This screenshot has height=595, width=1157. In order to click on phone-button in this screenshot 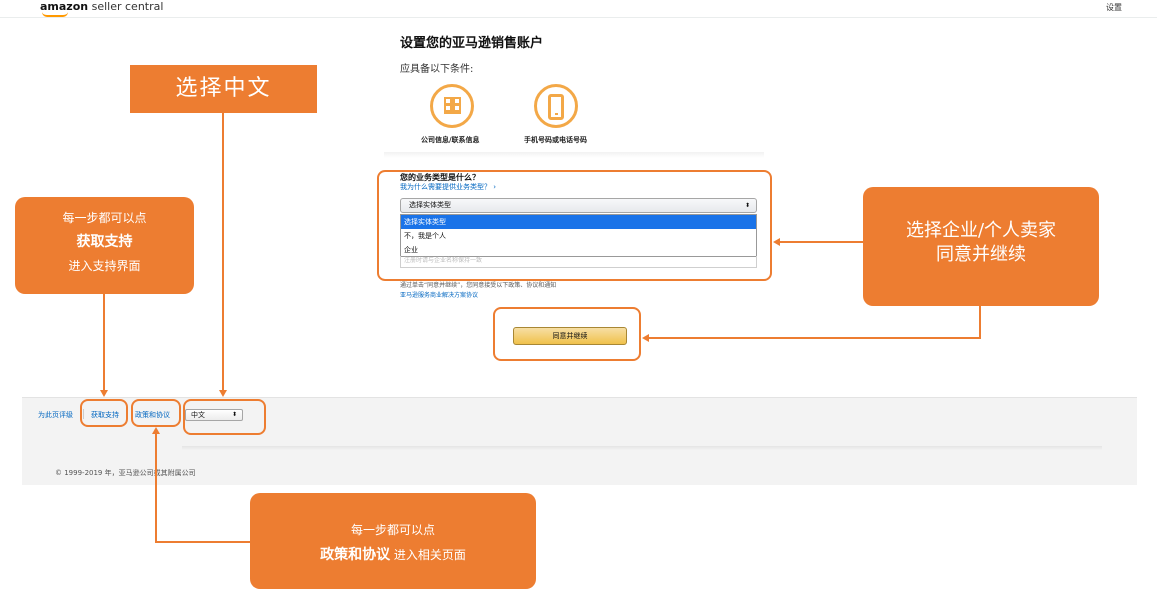, I will do `click(556, 114)`.